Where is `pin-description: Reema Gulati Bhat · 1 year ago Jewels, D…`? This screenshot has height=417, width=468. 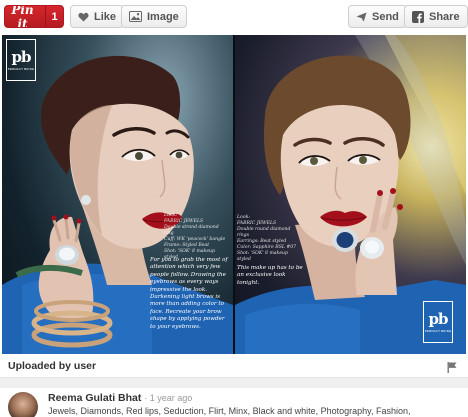
pin-description: Reema Gulati Bhat · 1 year ago Jewels, D… is located at coordinates (234, 402).